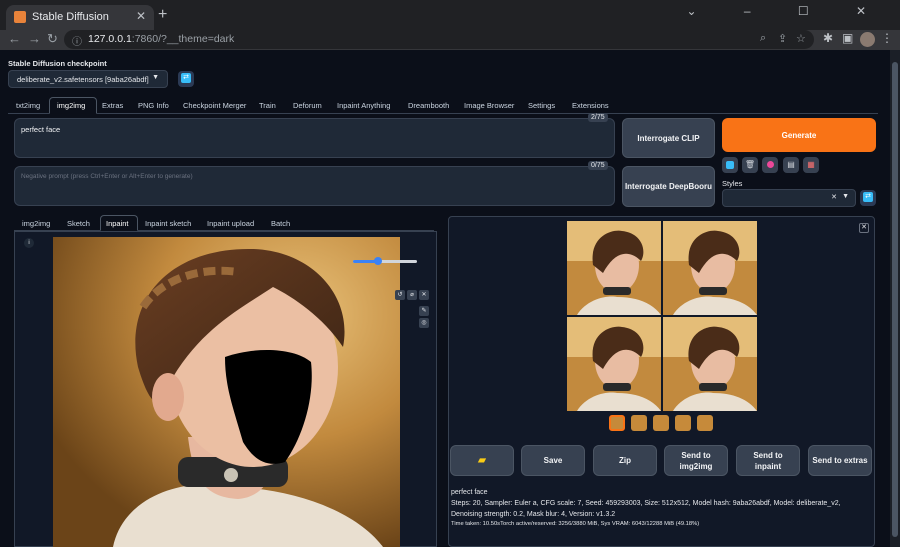 This screenshot has width=900, height=547. What do you see at coordinates (83, 79) in the screenshot?
I see `checkpoint-value: deliberate_v2.safetensors [9aba26abdf]` at bounding box center [83, 79].